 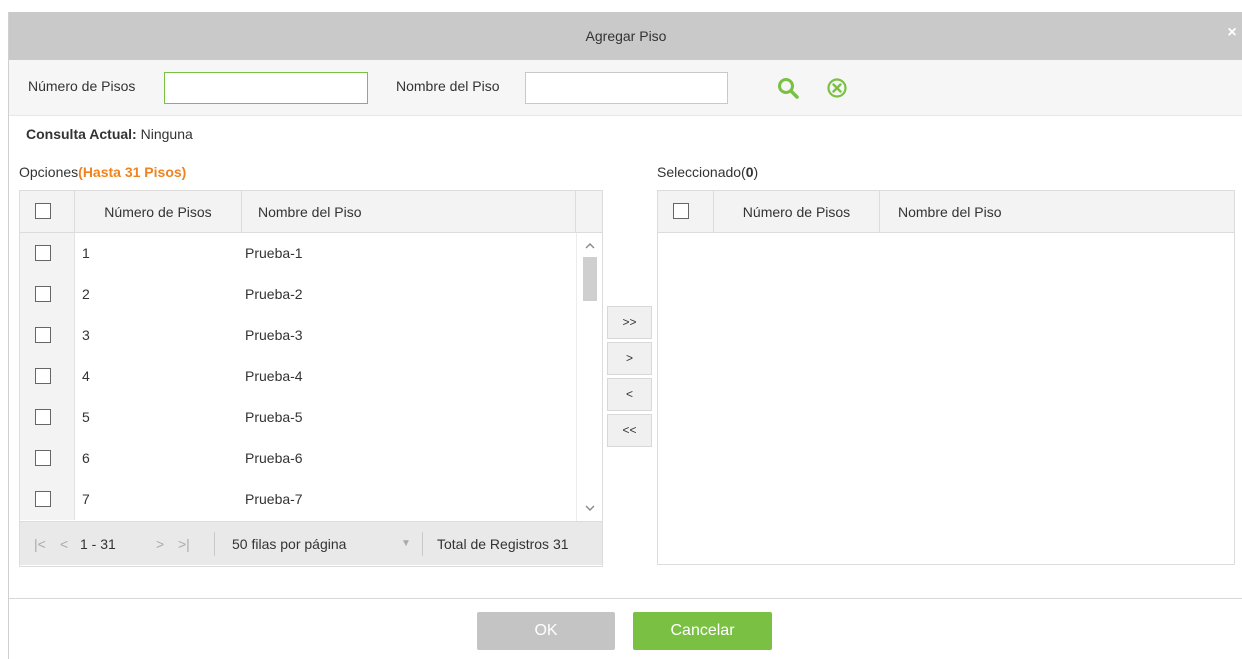 I want to click on selected-count: 0, so click(x=749, y=172).